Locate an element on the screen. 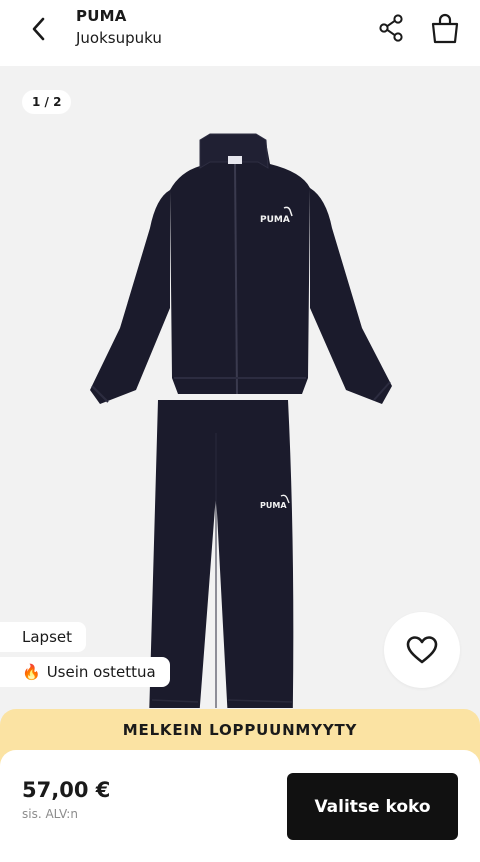 The height and width of the screenshot is (862, 480). purchase-bar: 57,00 € sis. ALV:n Valitse koko is located at coordinates (240, 806).